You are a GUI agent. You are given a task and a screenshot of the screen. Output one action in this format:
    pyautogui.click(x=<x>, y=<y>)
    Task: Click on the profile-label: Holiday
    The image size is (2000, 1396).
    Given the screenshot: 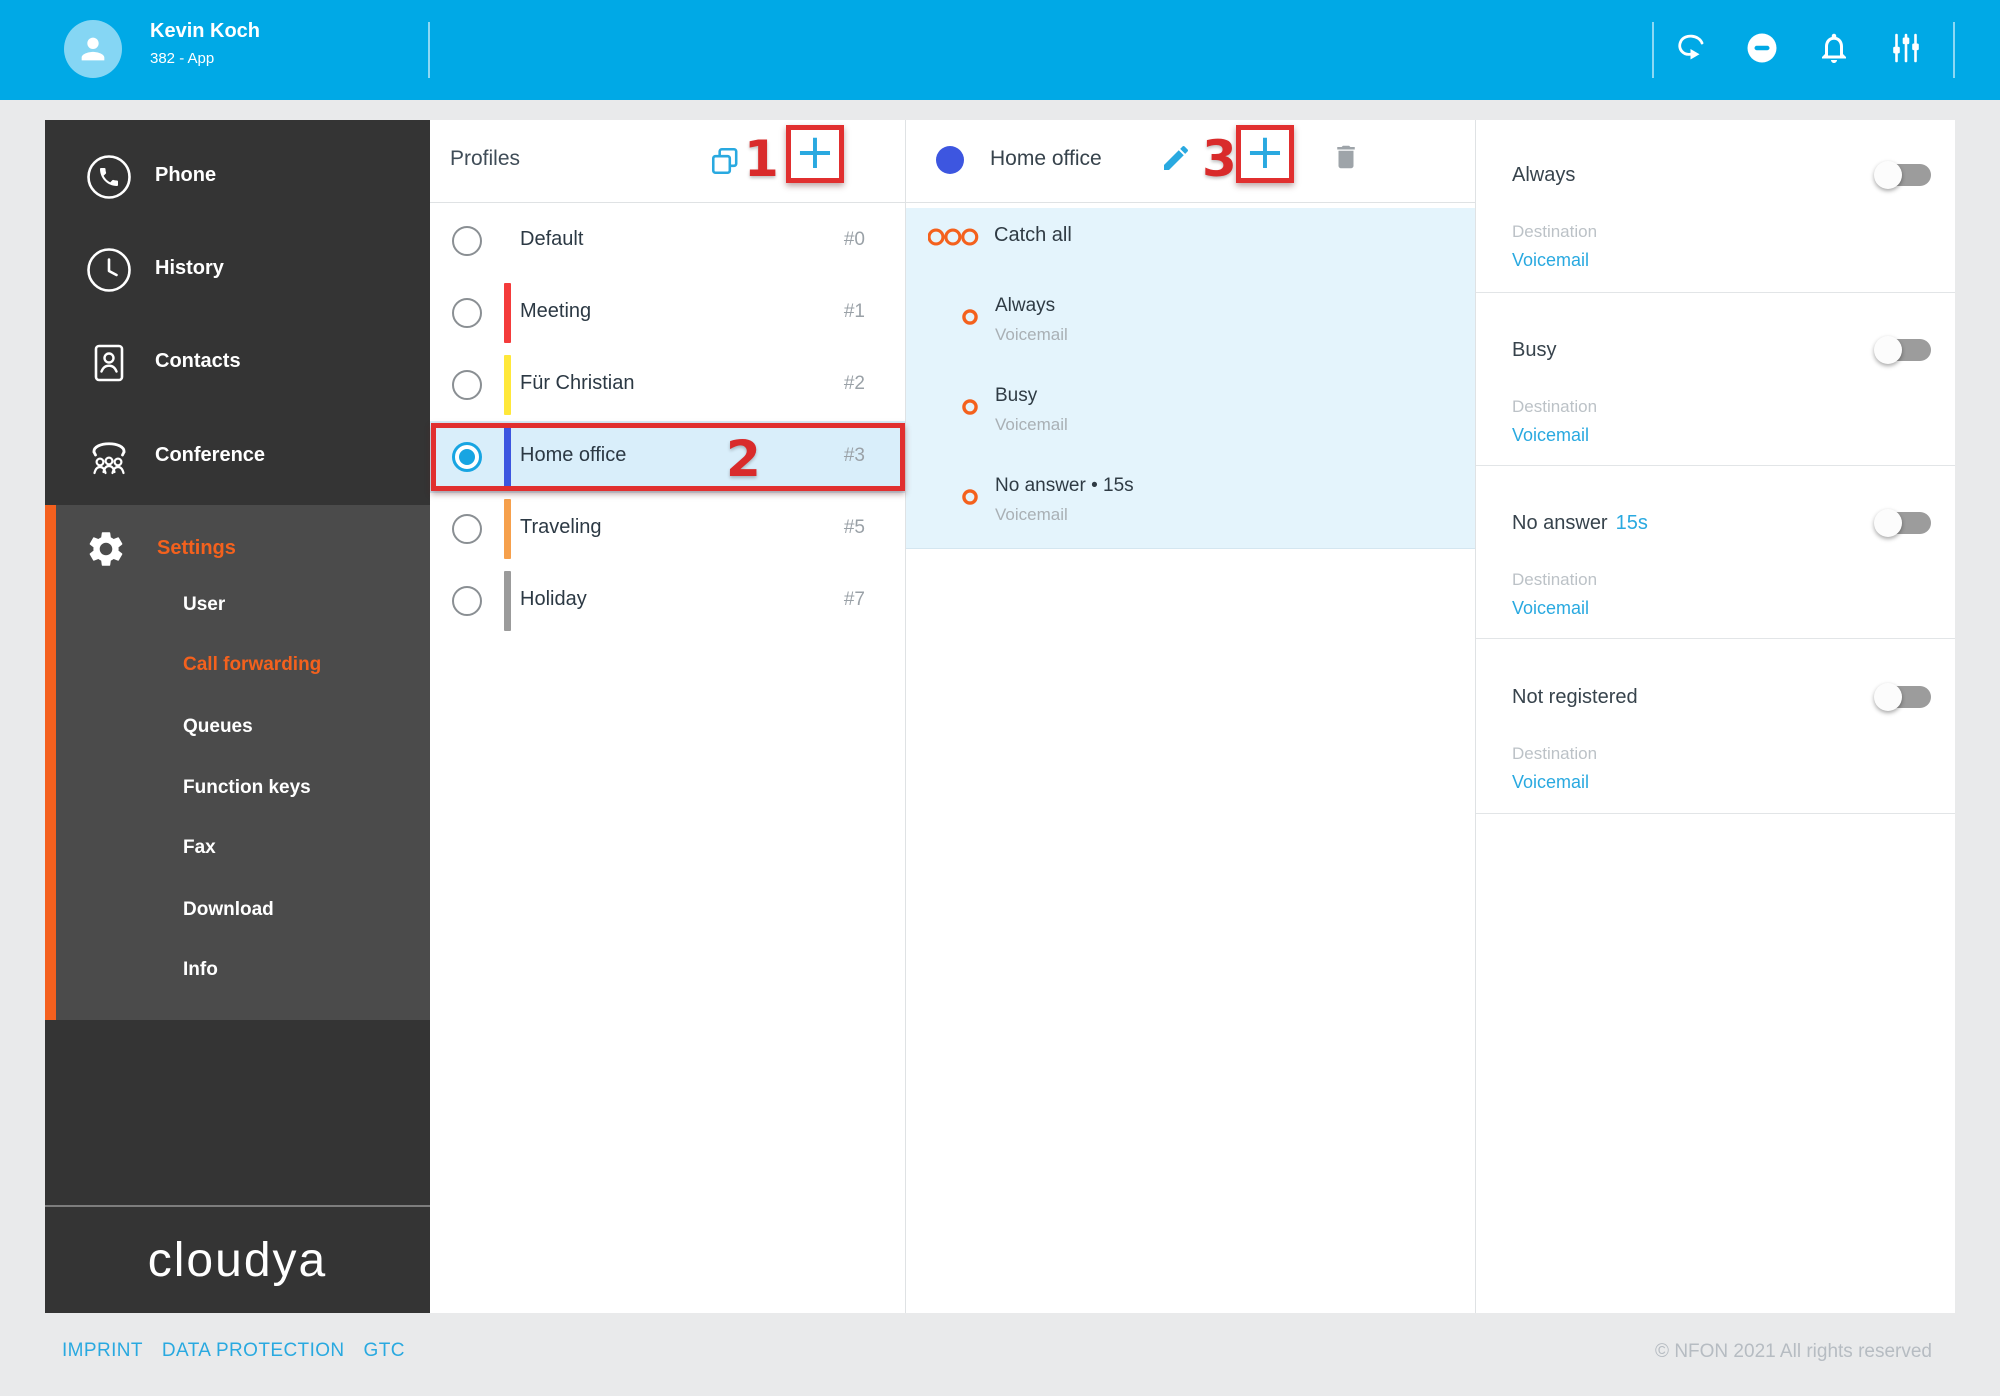 What is the action you would take?
    pyautogui.click(x=553, y=599)
    